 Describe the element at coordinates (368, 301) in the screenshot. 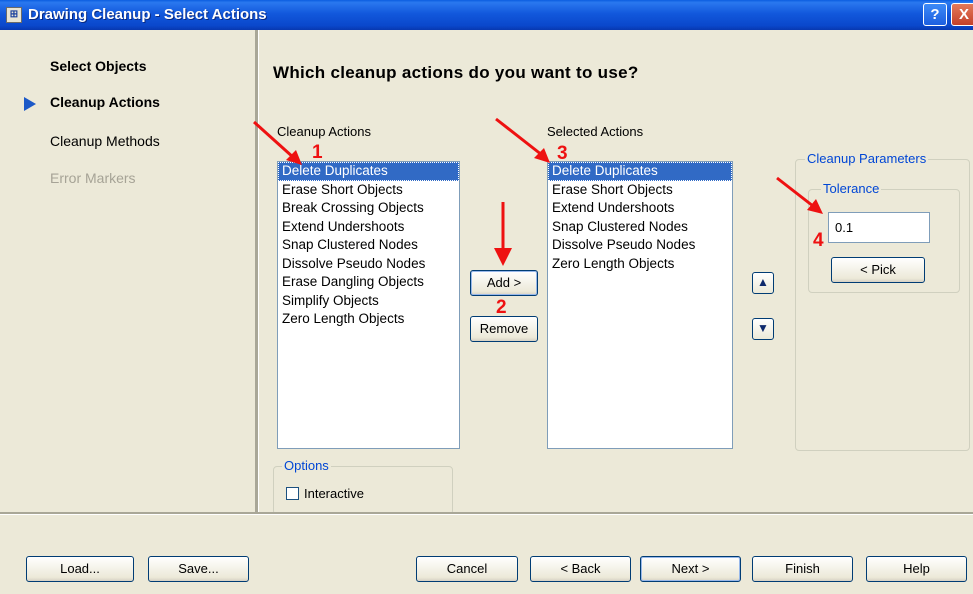

I see `list-item: Simplify Objects` at that location.